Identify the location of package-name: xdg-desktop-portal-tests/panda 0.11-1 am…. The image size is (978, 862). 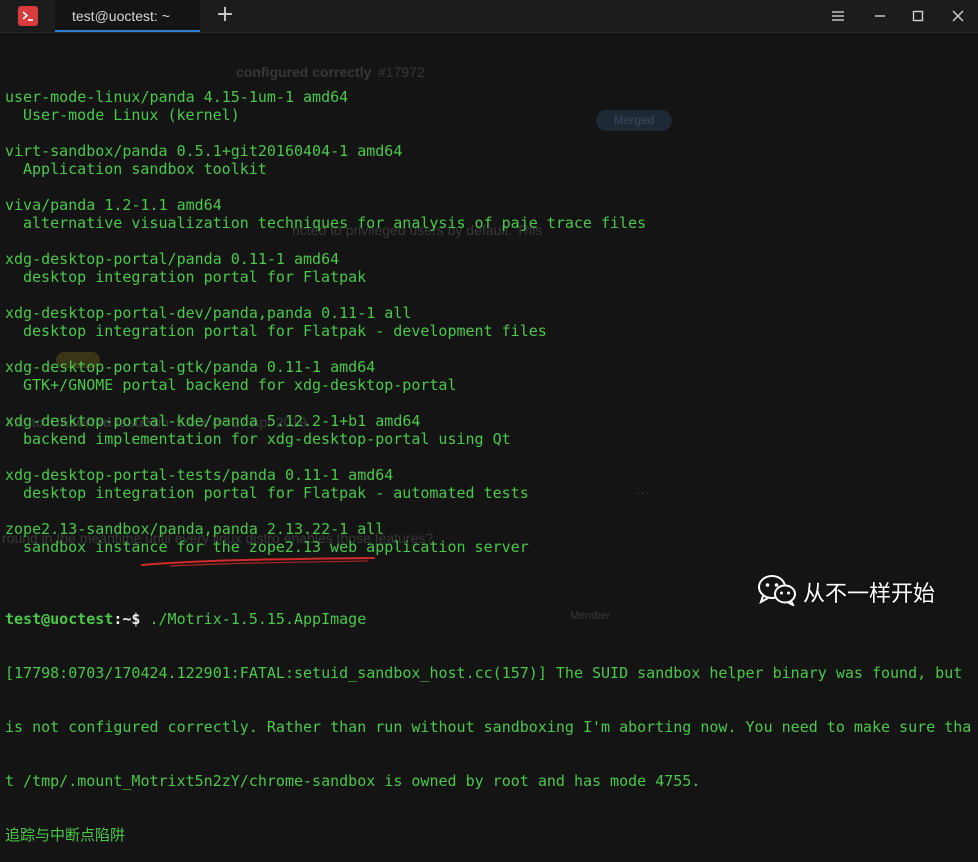
(199, 475).